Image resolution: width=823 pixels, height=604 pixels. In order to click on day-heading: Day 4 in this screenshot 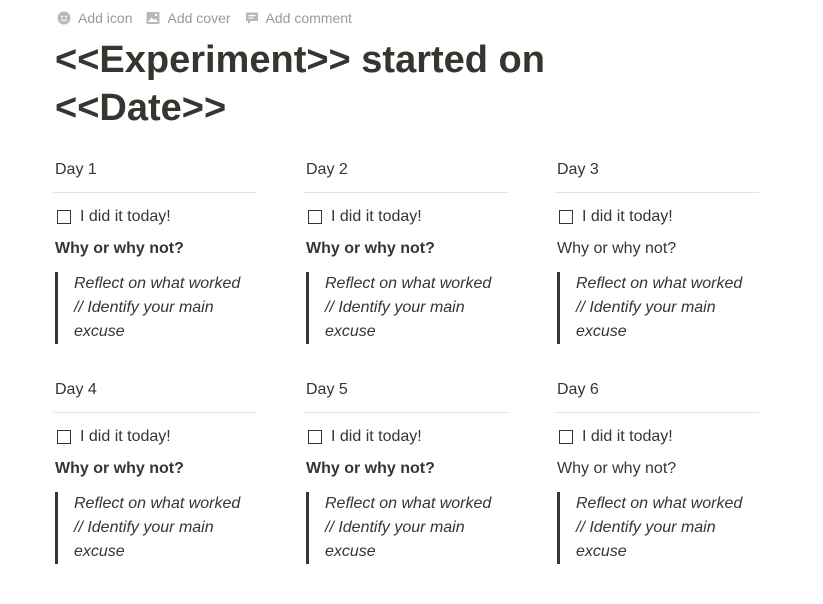, I will do `click(155, 390)`.